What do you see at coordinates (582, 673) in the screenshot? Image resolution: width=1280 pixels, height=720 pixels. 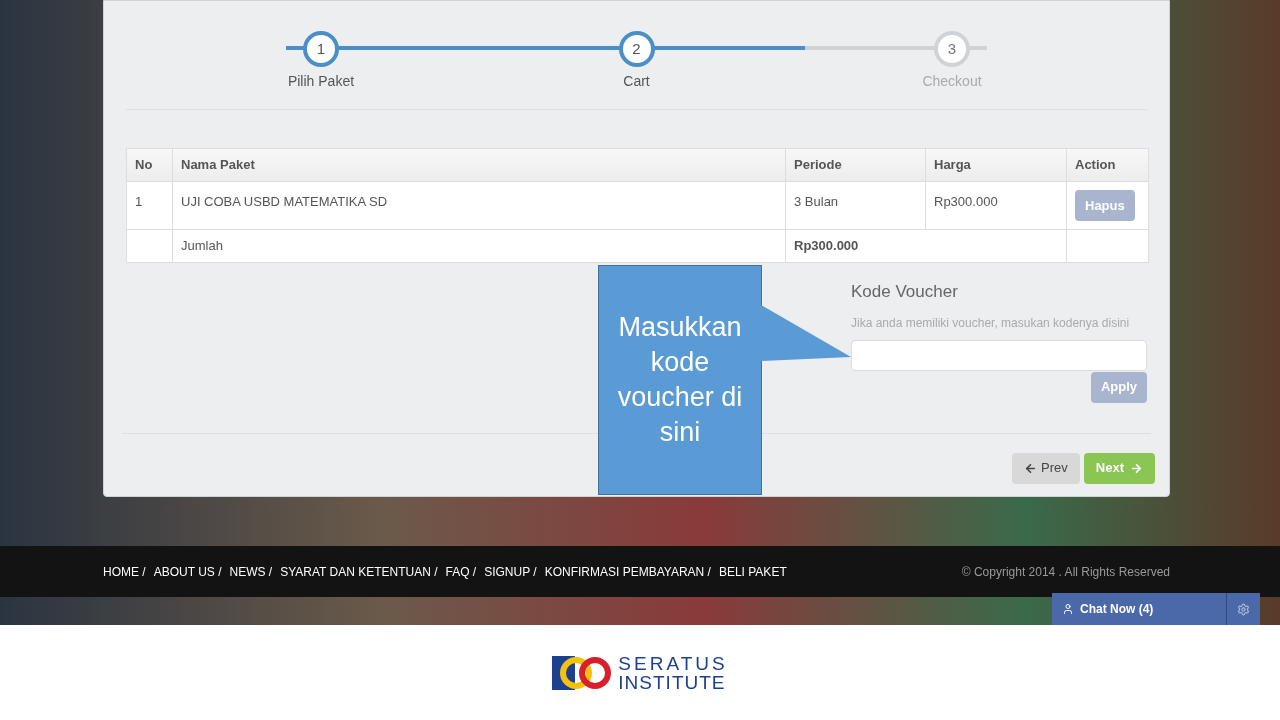 I see `logo-icon` at bounding box center [582, 673].